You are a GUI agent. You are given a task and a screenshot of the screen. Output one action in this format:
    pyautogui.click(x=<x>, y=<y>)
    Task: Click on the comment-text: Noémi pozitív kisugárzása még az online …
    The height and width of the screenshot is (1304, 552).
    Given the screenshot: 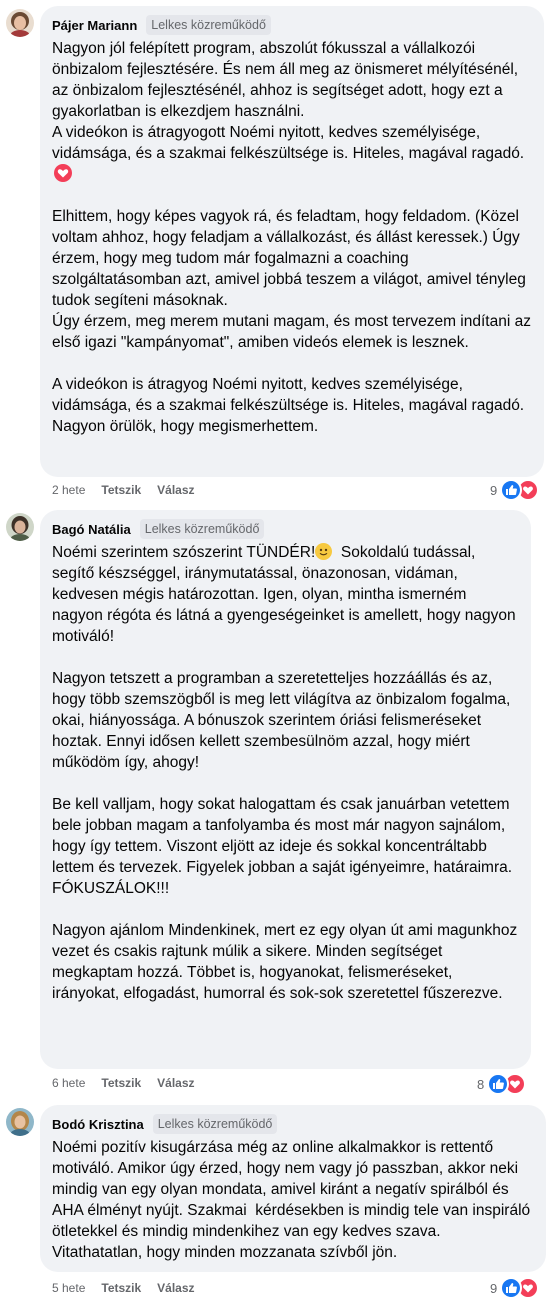 What is the action you would take?
    pyautogui.click(x=293, y=1200)
    